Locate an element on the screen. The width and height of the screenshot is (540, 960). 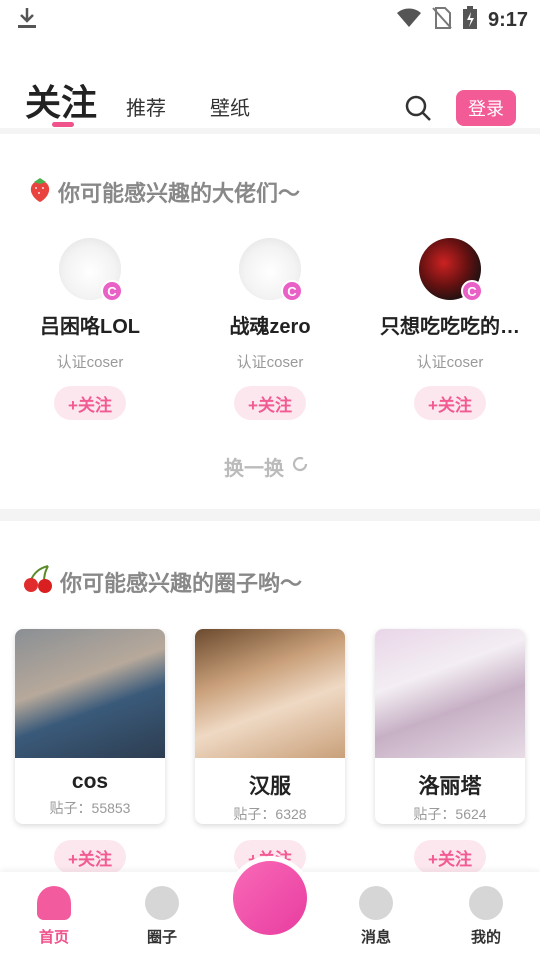
battery-icon is located at coordinates (470, 20).